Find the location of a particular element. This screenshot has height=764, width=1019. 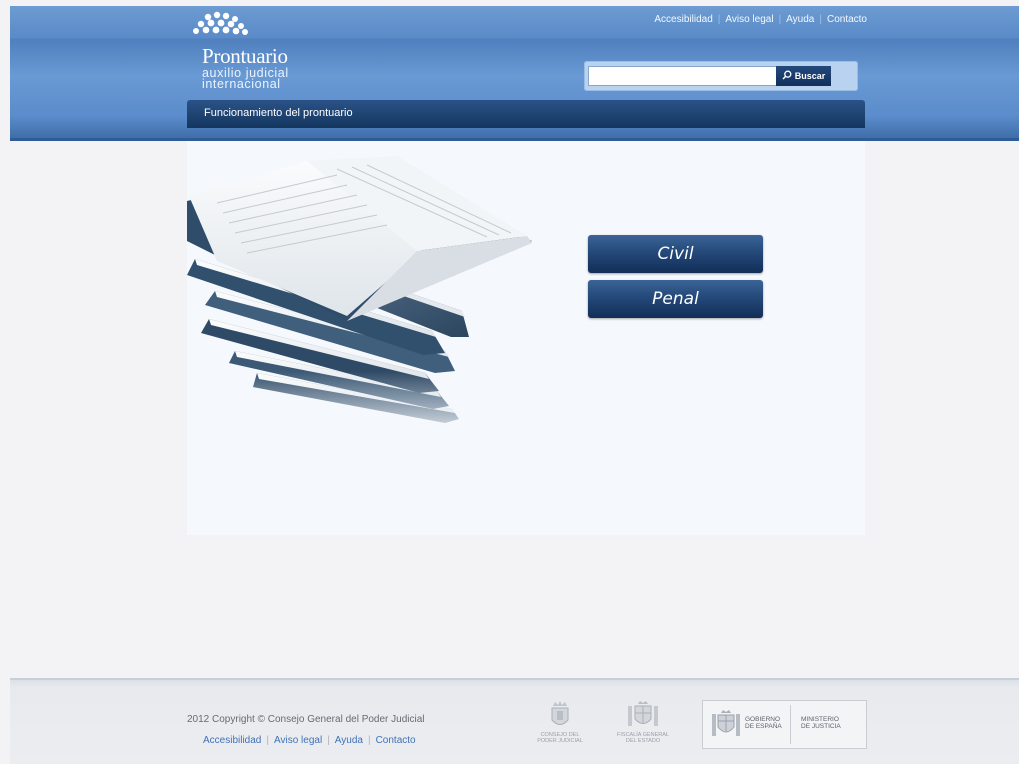

logo-subtitle: auxilio judicial internacional is located at coordinates (245, 79).